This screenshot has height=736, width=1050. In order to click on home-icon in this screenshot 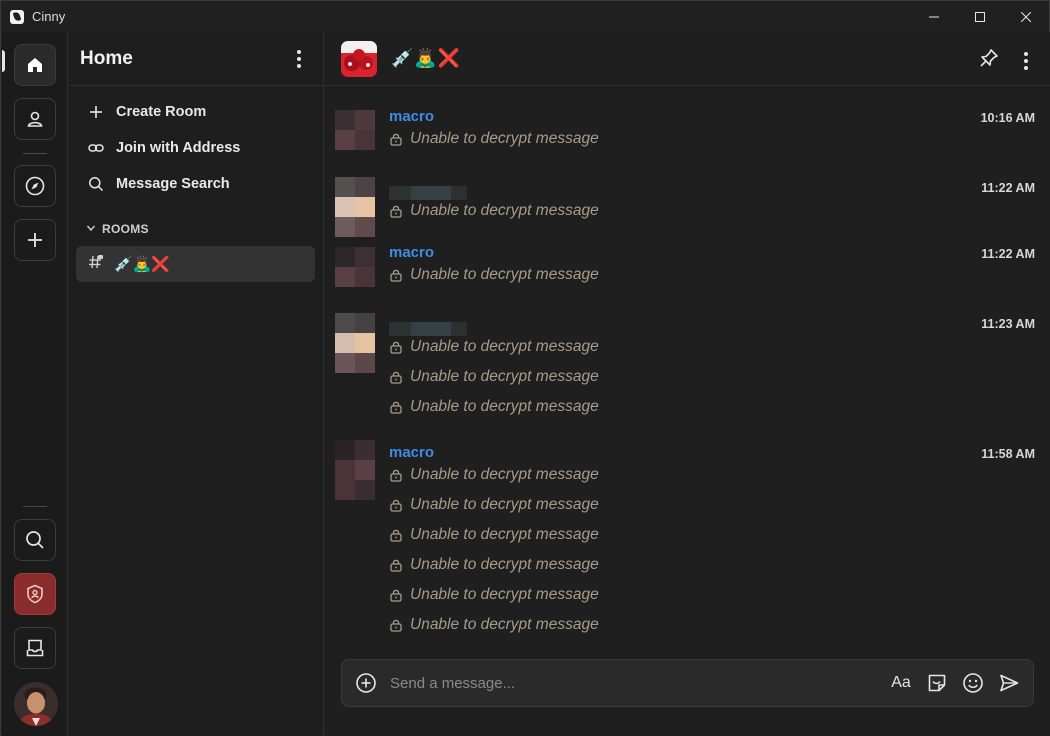, I will do `click(35, 65)`.